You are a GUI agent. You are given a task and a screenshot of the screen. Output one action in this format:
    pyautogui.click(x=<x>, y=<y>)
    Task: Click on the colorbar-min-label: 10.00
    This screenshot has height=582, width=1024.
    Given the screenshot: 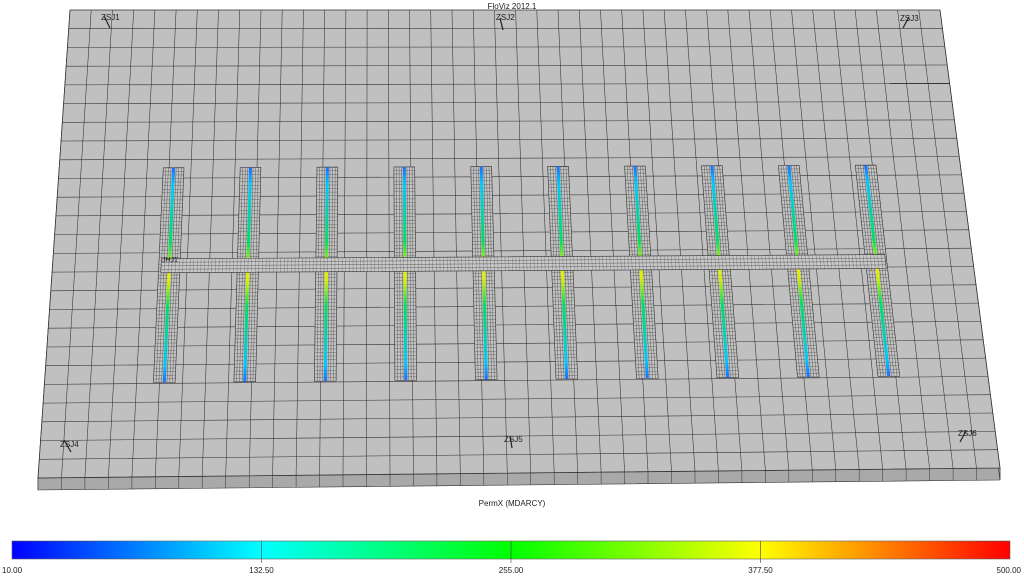 What is the action you would take?
    pyautogui.click(x=12, y=570)
    